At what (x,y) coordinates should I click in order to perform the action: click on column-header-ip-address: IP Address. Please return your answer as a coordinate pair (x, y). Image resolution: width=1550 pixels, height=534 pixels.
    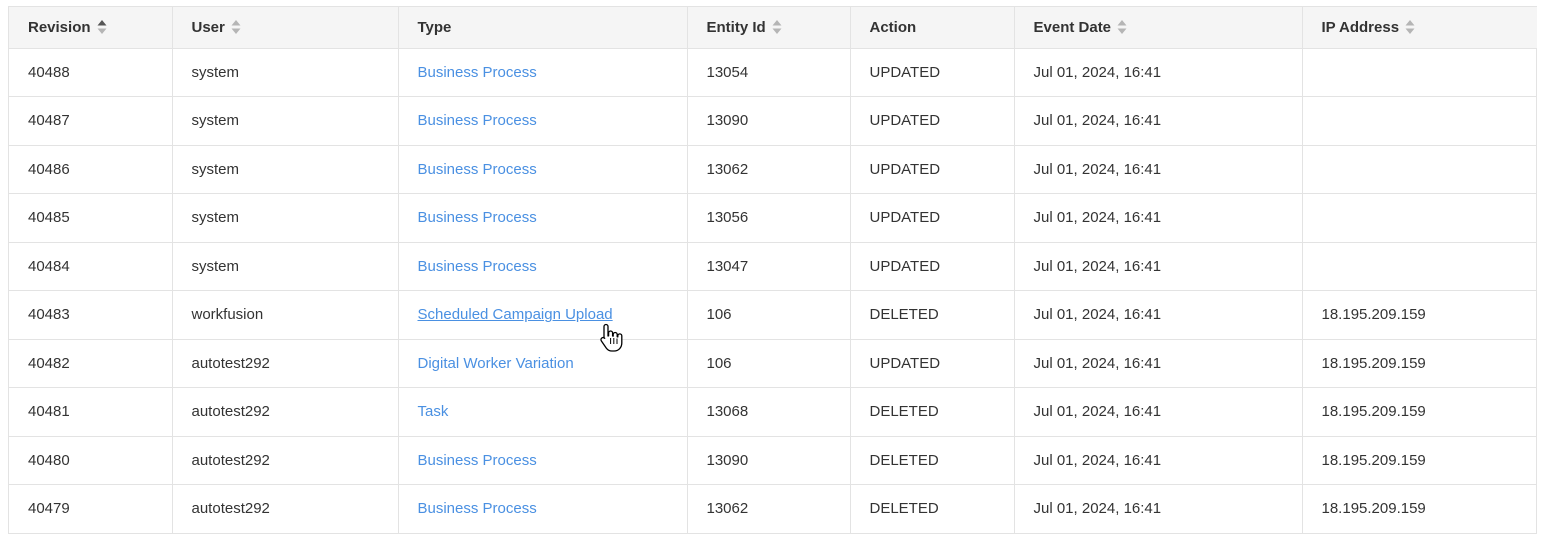
    Looking at the image, I should click on (1419, 28).